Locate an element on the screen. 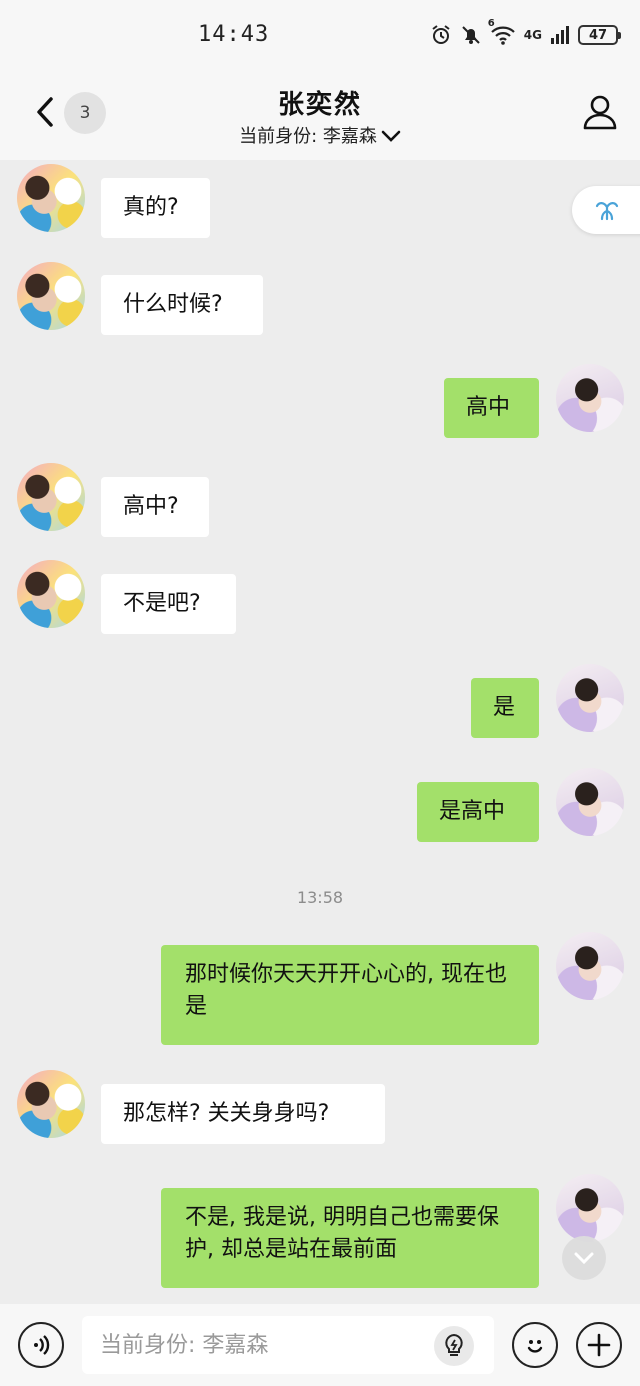 This screenshot has width=640, height=1386. message-bubble-incoming: 高中? is located at coordinates (155, 507).